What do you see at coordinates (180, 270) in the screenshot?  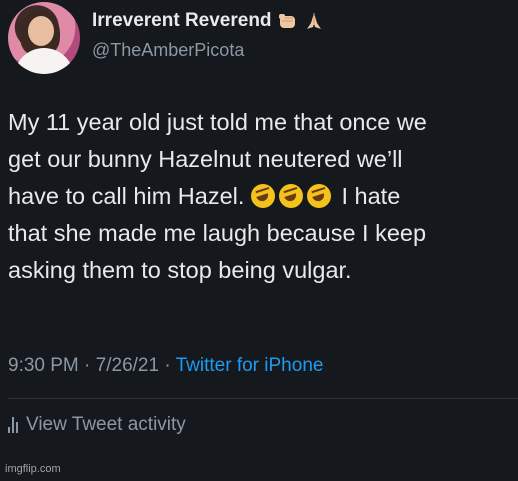 I see `tweet-line: asking them to stop being vulgar.` at bounding box center [180, 270].